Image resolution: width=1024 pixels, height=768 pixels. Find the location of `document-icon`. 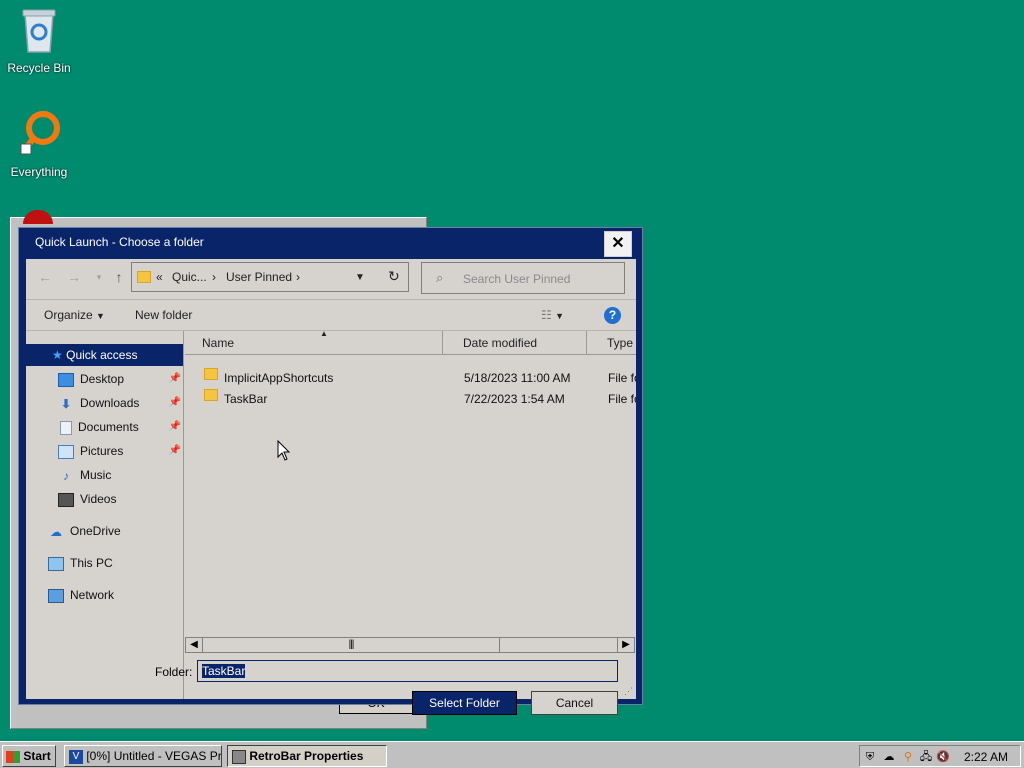

document-icon is located at coordinates (66, 427).